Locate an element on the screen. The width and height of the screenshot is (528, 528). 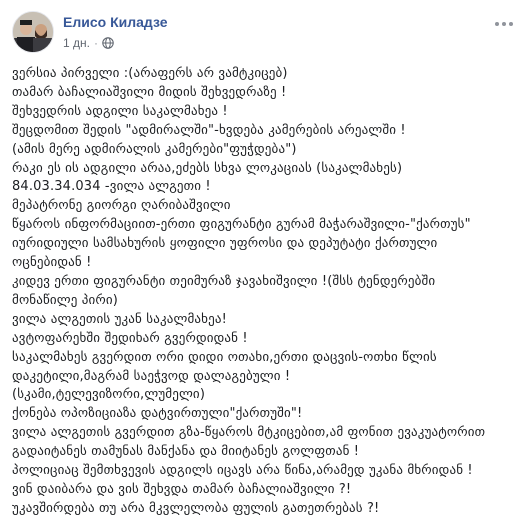
post-text-line: მეპატრონე გიორგი ღარიბაშვილი is located at coordinates (121, 206).